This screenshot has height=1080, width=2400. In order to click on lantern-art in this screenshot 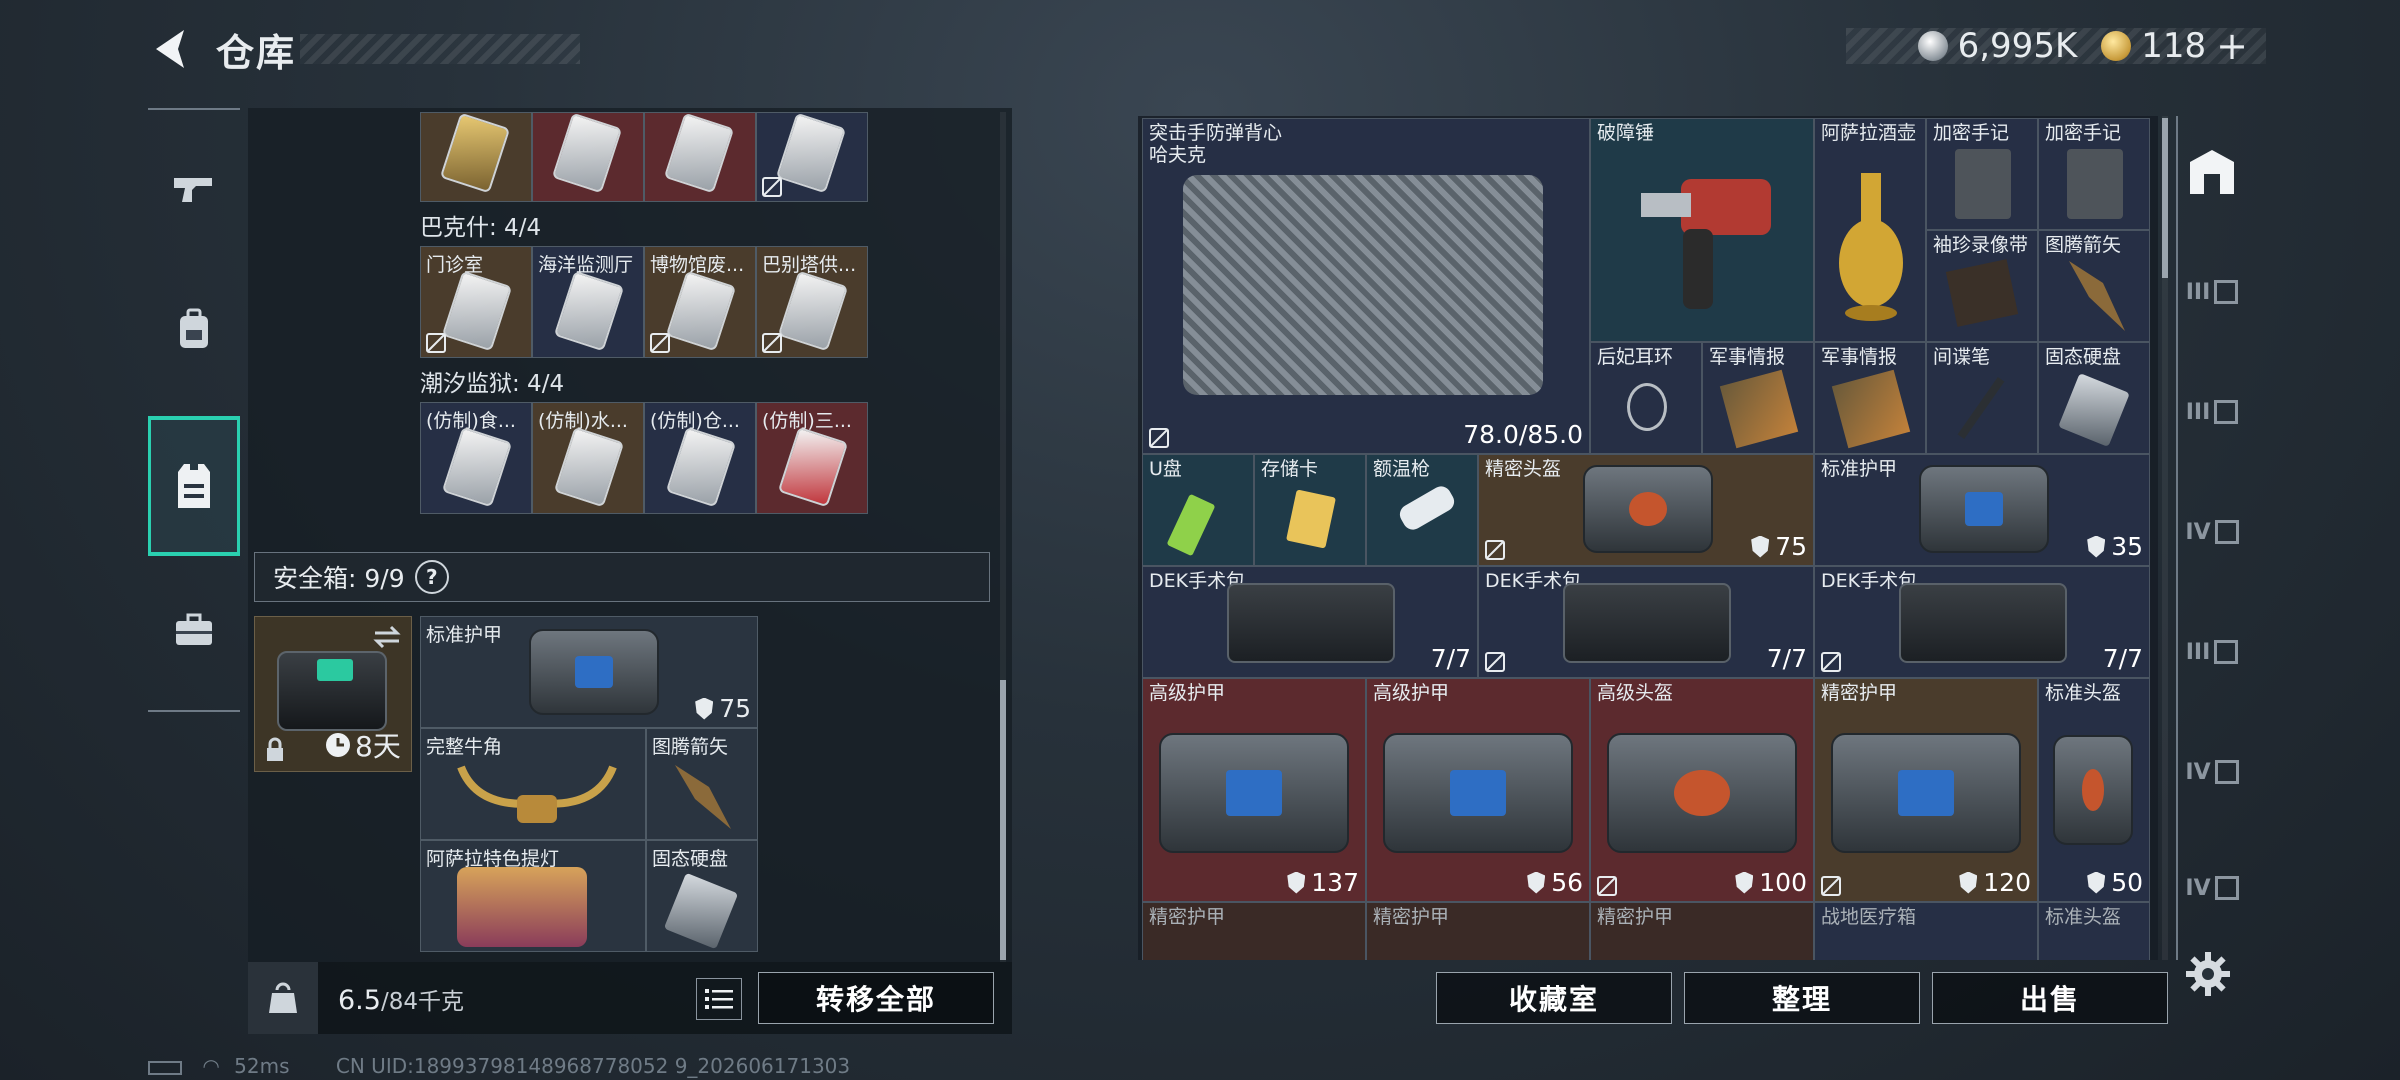, I will do `click(522, 907)`.